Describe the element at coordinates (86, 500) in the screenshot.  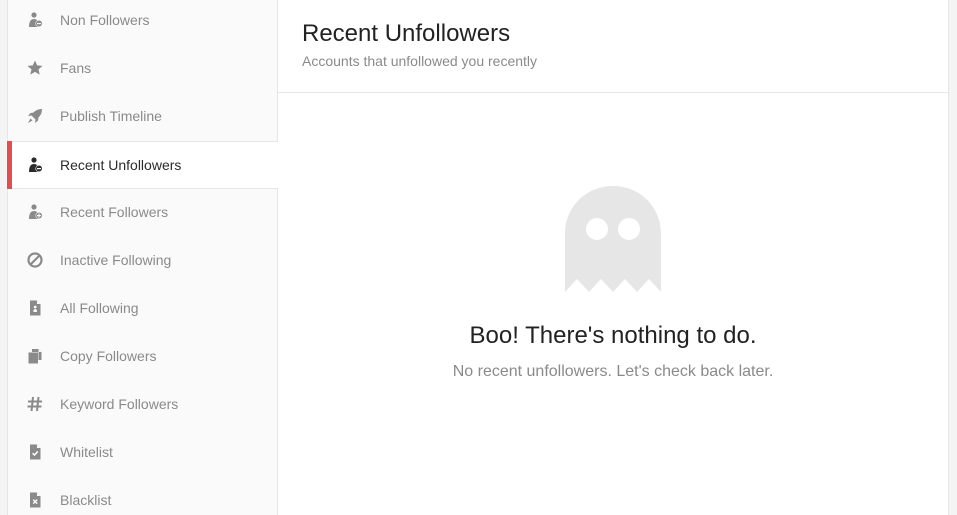
I see `sidebar-item-label: Blacklist` at that location.